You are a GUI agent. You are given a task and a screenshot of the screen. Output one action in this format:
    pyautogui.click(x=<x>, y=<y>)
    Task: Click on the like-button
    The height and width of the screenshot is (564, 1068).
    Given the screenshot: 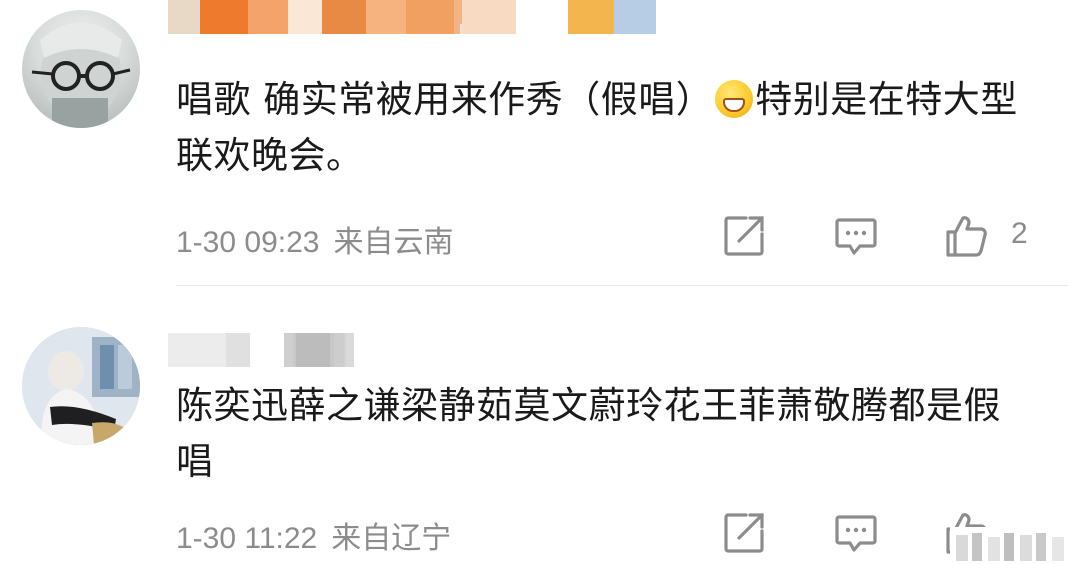 What is the action you would take?
    pyautogui.click(x=966, y=236)
    